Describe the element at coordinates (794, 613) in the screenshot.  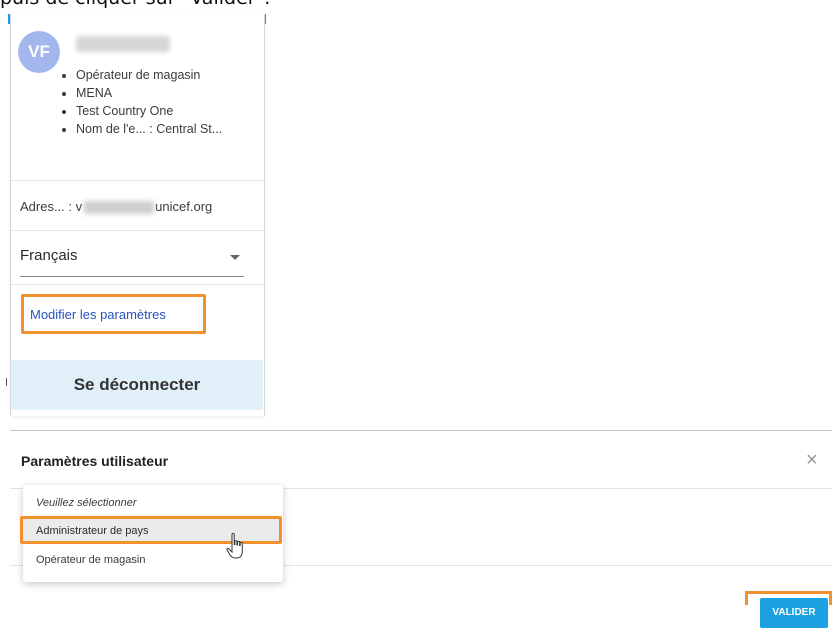
I see `submit-button: VALIDER` at that location.